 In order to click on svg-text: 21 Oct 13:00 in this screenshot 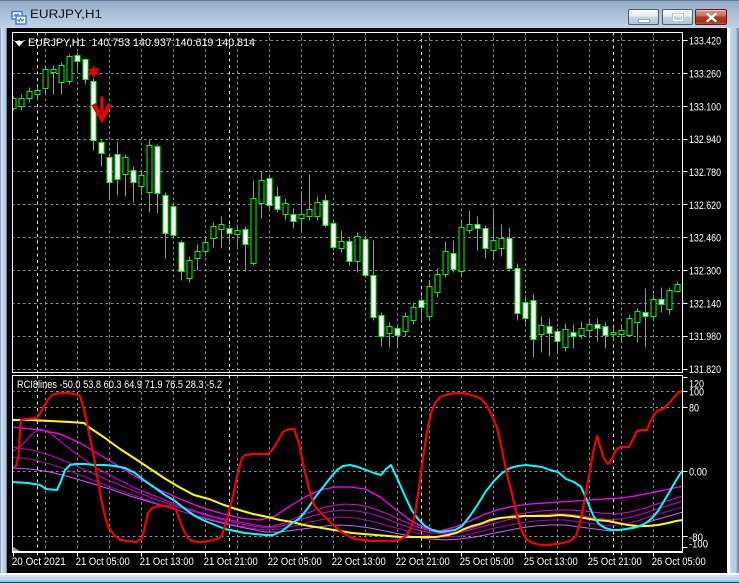, I will do `click(167, 562)`.